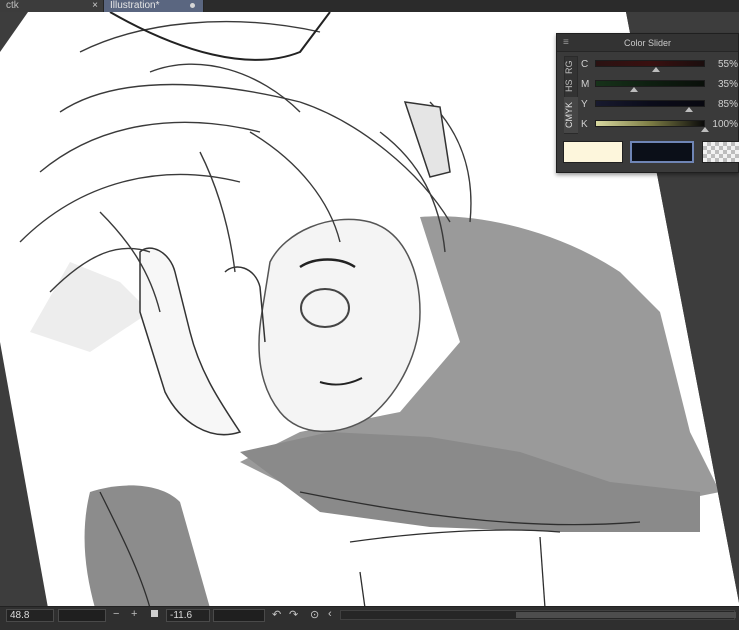 Image resolution: width=739 pixels, height=630 pixels. Describe the element at coordinates (192, 5) in the screenshot. I see `unsaved-dot-icon` at that location.